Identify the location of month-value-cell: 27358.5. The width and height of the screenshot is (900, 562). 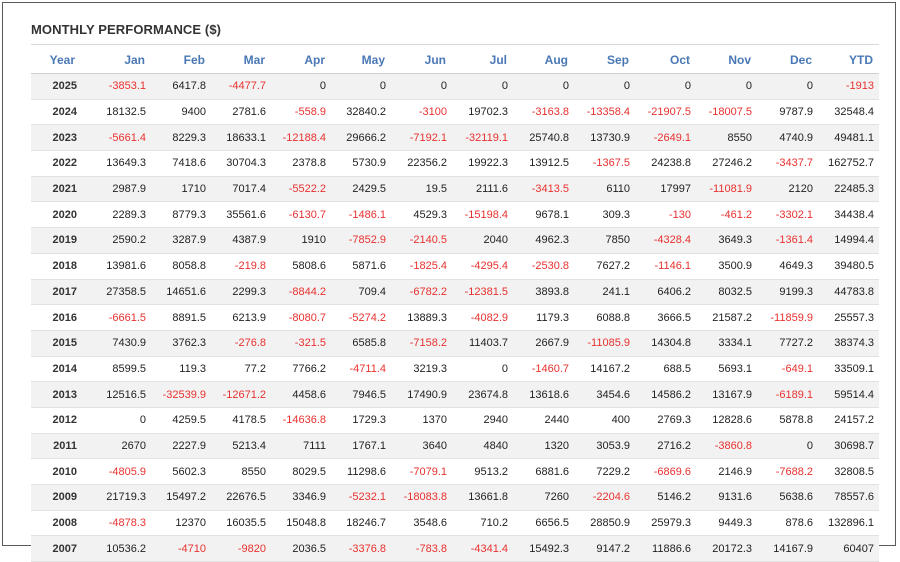
(121, 292).